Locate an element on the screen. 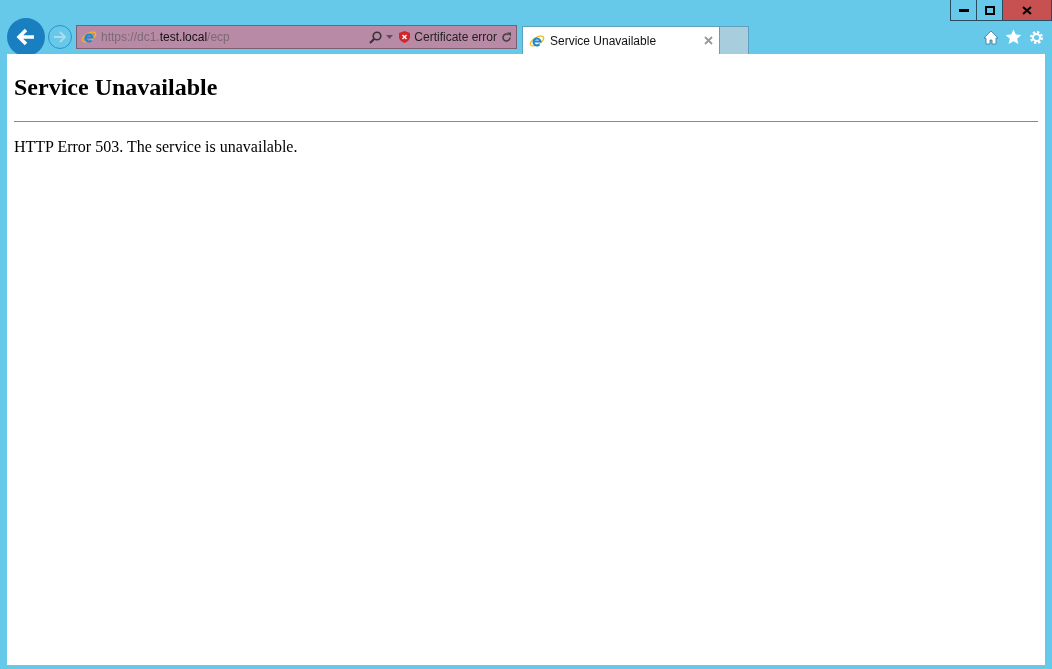 This screenshot has width=1052, height=669. browser-tab: Service Unavailable is located at coordinates (621, 40).